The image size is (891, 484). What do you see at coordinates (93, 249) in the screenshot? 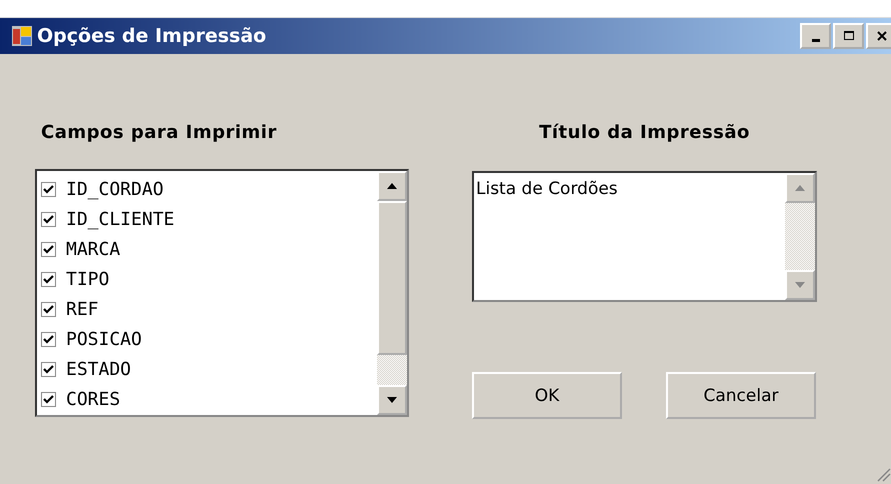
I see `field-label: MARCA` at bounding box center [93, 249].